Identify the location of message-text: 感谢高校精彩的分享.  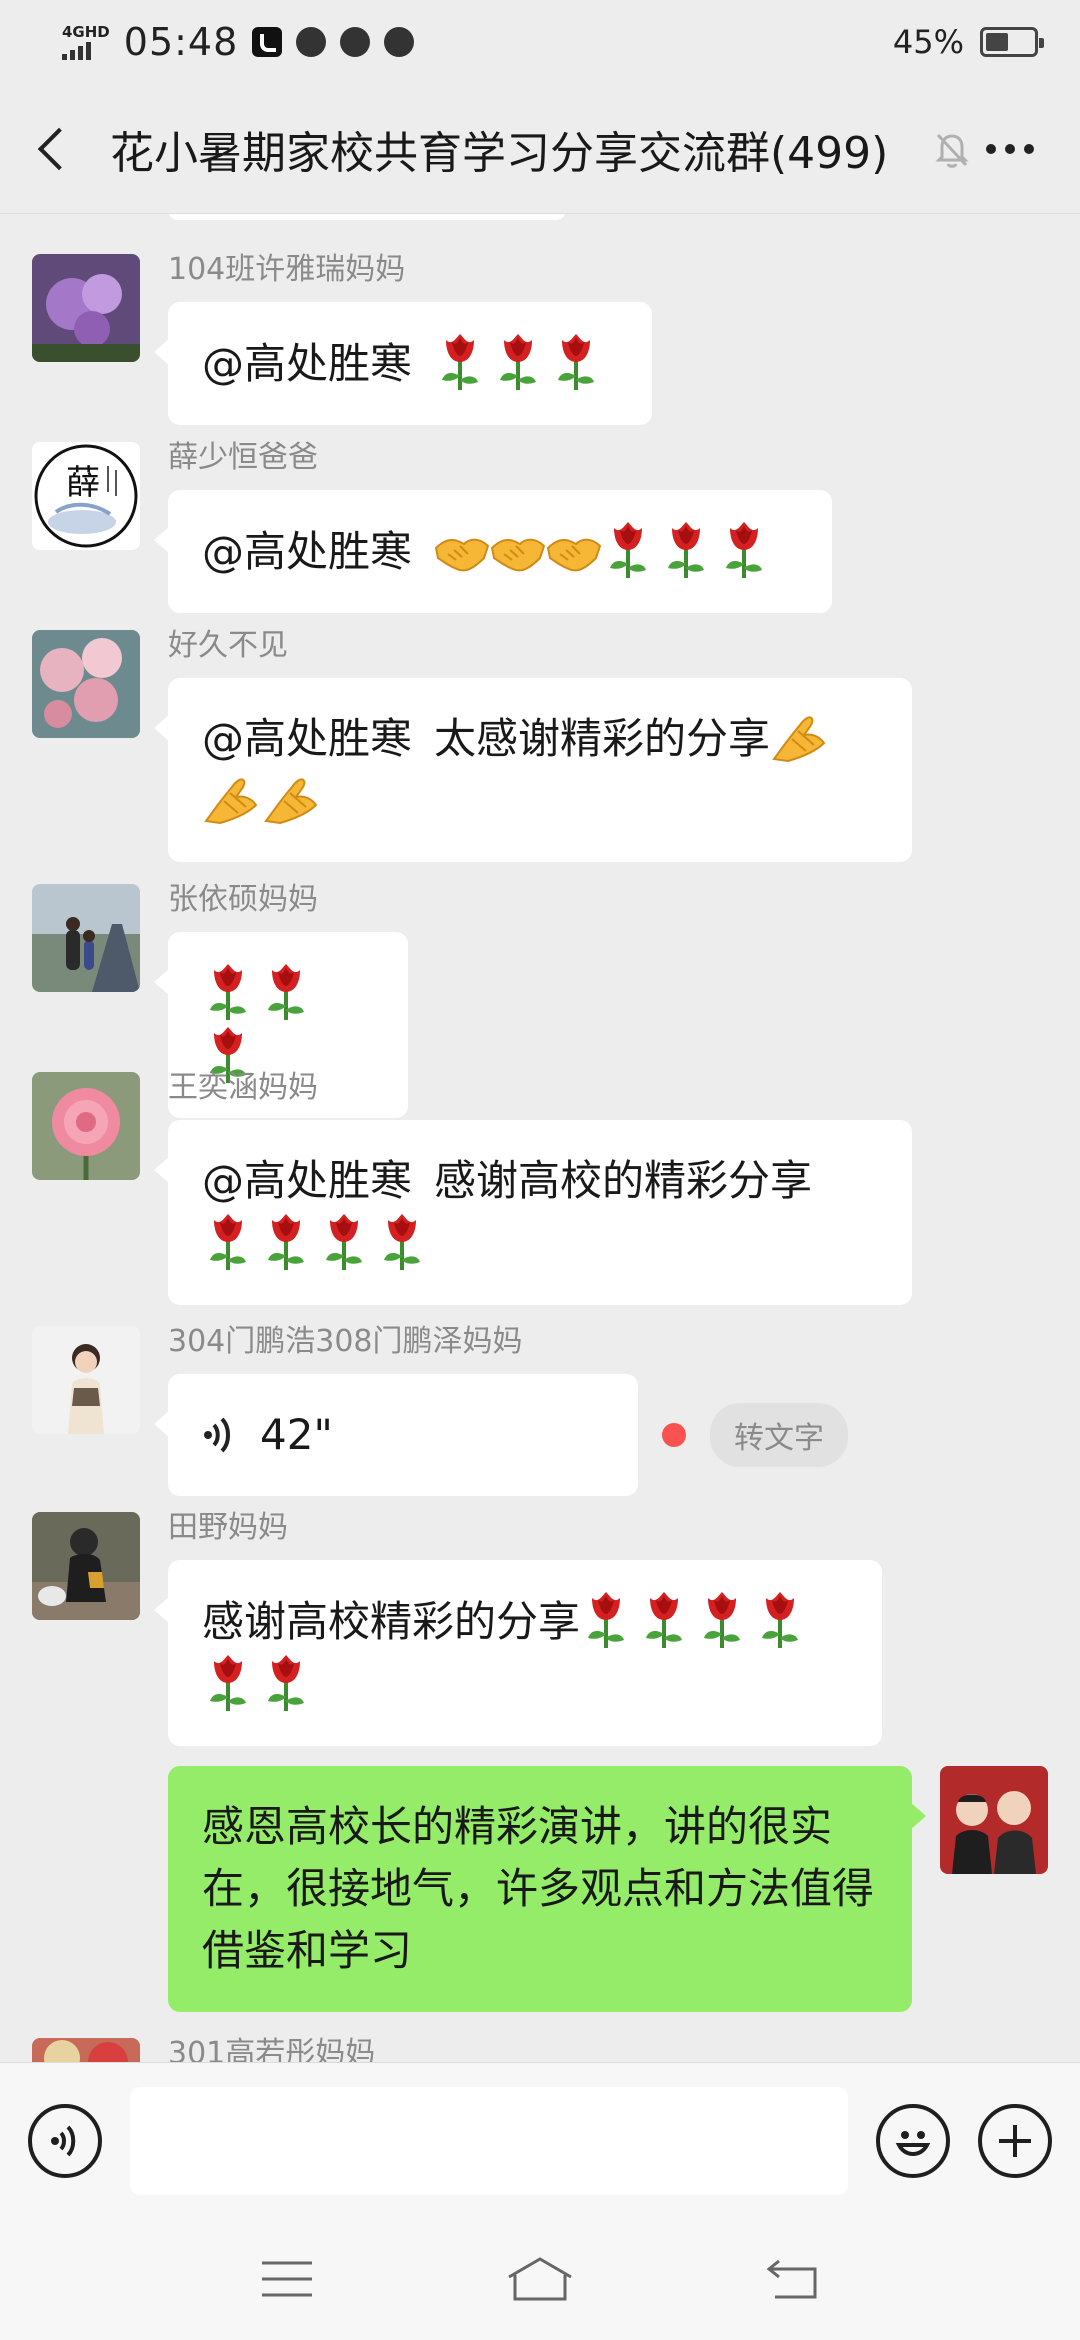
(391, 1621).